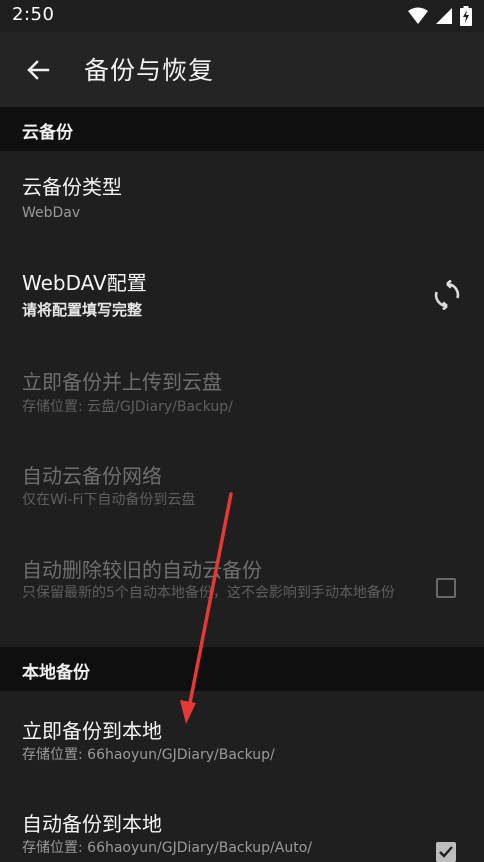 Image resolution: width=484 pixels, height=862 pixels. What do you see at coordinates (33, 14) in the screenshot?
I see `status-time: 2:50` at bounding box center [33, 14].